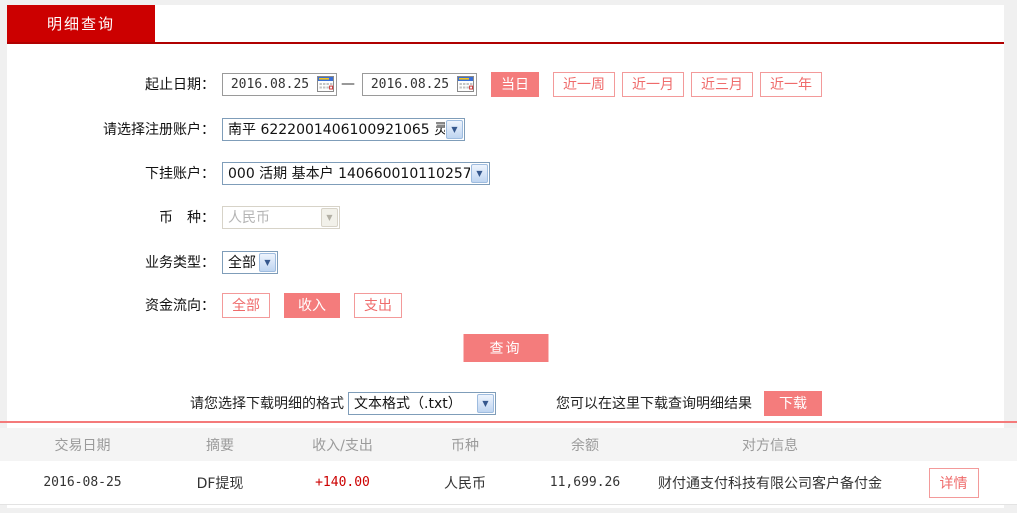  I want to click on sub-account-select: 000 活期 基本户 1406600101102571848 ▼, so click(356, 173).